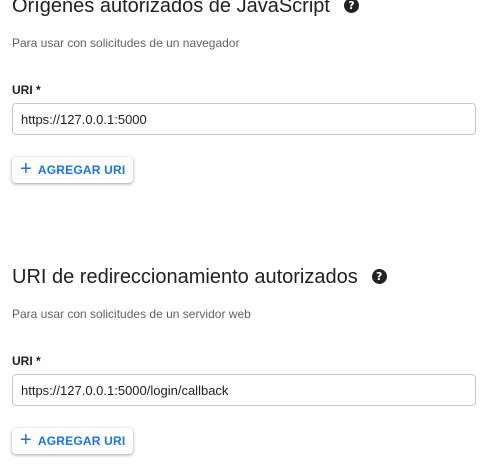 This screenshot has width=504, height=471. What do you see at coordinates (171, 8) in the screenshot?
I see `js-origins-title: Orígenes autorizados de JavaScript` at bounding box center [171, 8].